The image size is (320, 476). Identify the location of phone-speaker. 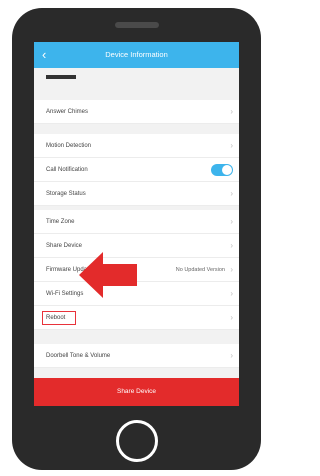
(137, 25).